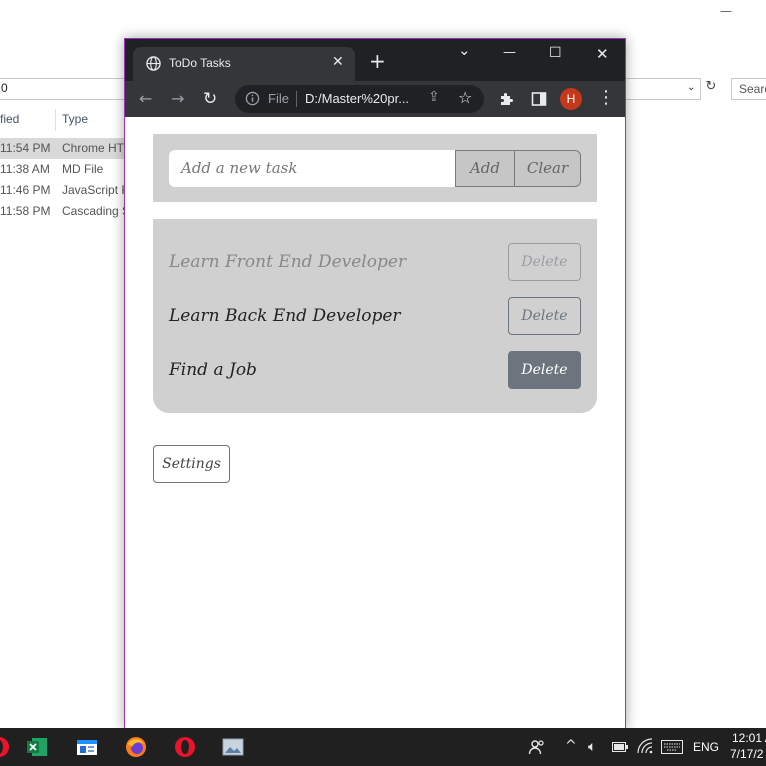 The height and width of the screenshot is (766, 766). What do you see at coordinates (507, 99) in the screenshot?
I see `puzzle-icon` at bounding box center [507, 99].